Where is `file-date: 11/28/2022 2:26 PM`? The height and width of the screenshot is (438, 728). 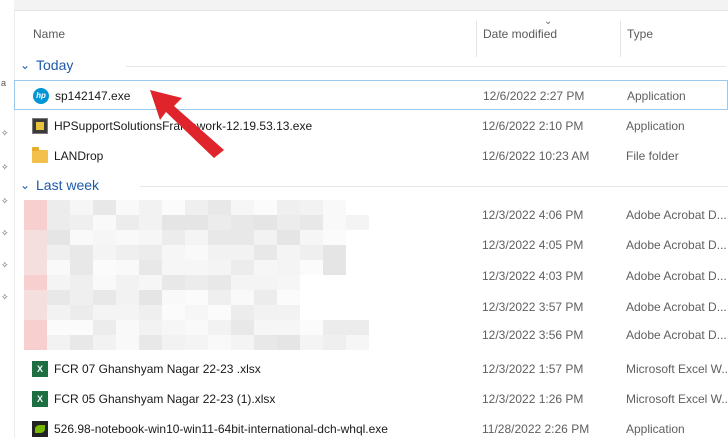 file-date: 11/28/2022 2:26 PM is located at coordinates (536, 429).